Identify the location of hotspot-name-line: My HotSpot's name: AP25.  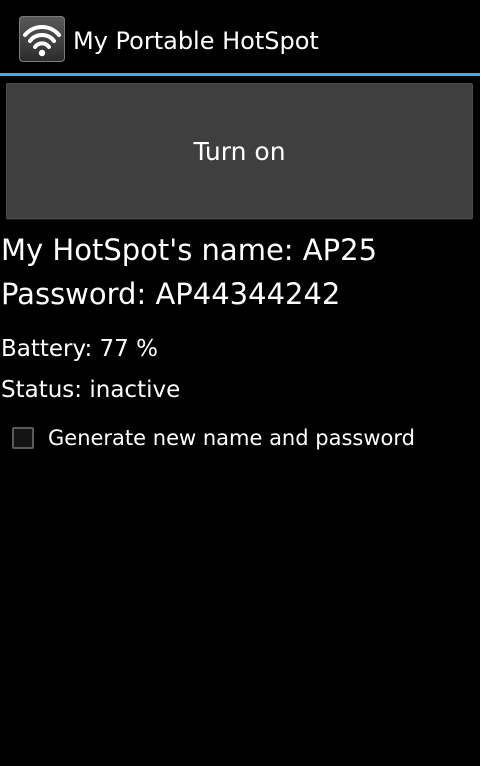
(189, 250).